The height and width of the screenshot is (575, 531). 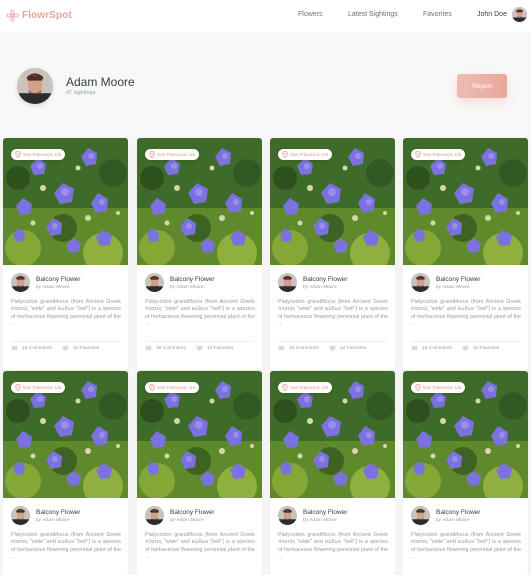 What do you see at coordinates (310, 14) in the screenshot?
I see `nav-flowers: Flowers` at bounding box center [310, 14].